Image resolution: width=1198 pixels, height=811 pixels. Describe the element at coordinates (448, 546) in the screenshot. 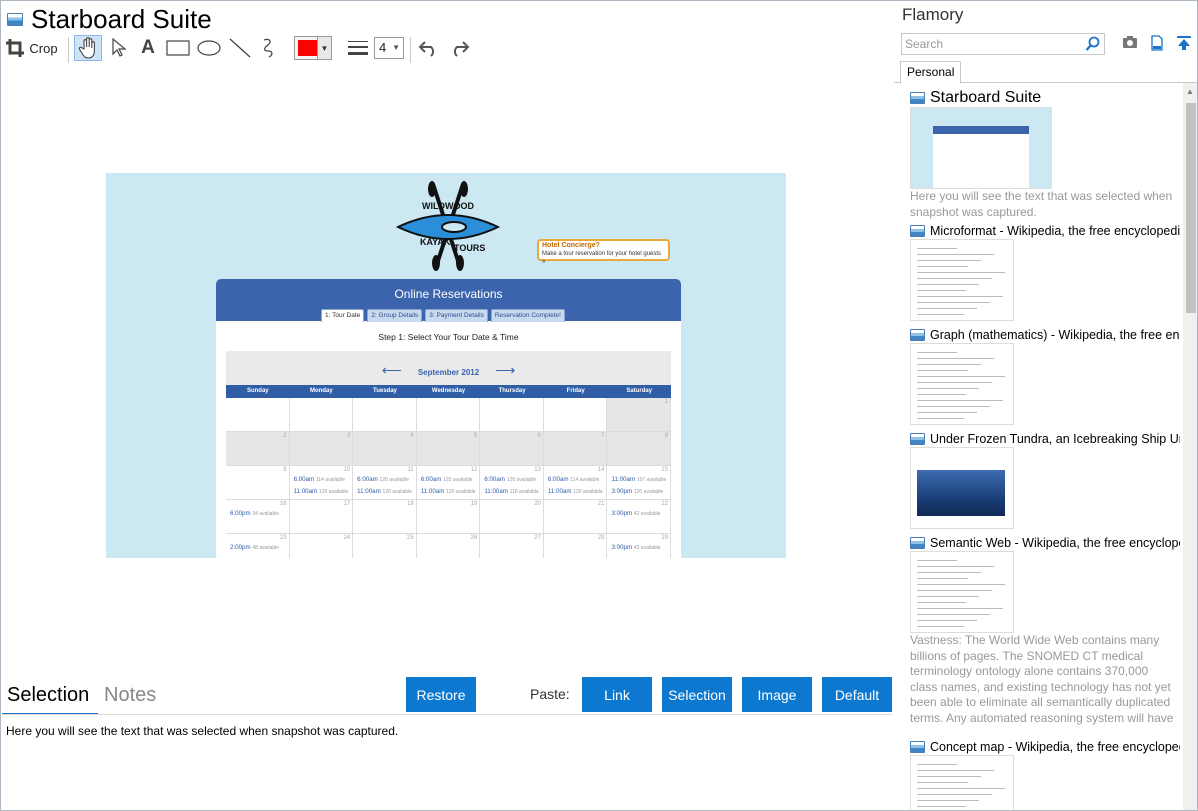

I see `calendar-day: 26` at that location.